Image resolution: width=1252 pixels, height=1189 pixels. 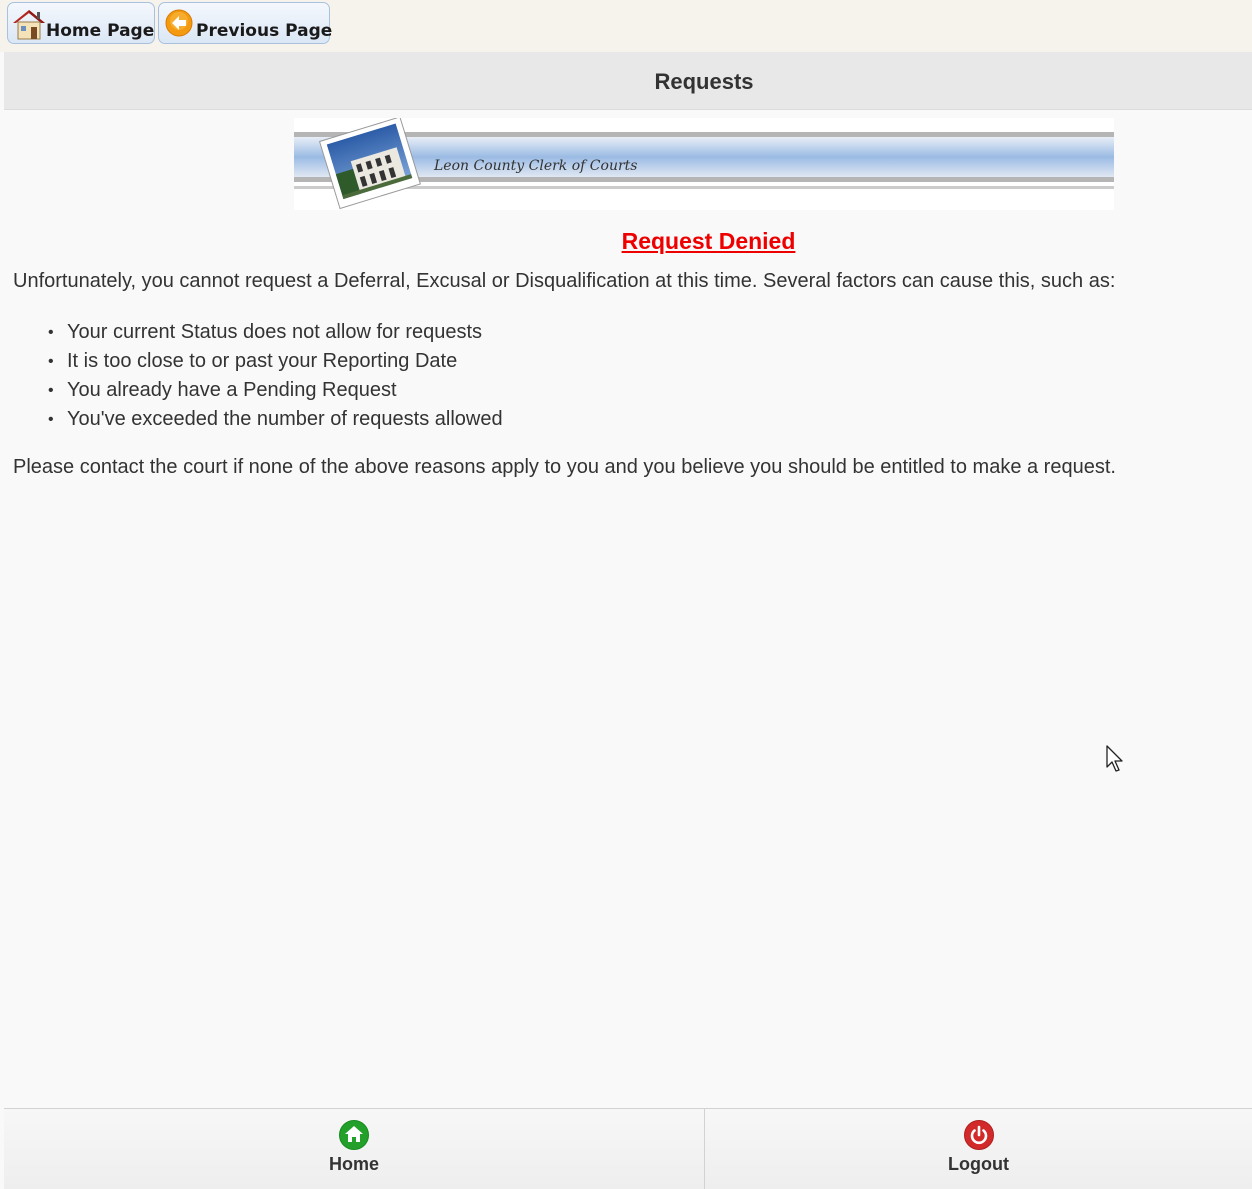 What do you see at coordinates (275, 390) in the screenshot?
I see `list-item: You already have a Pending Request` at bounding box center [275, 390].